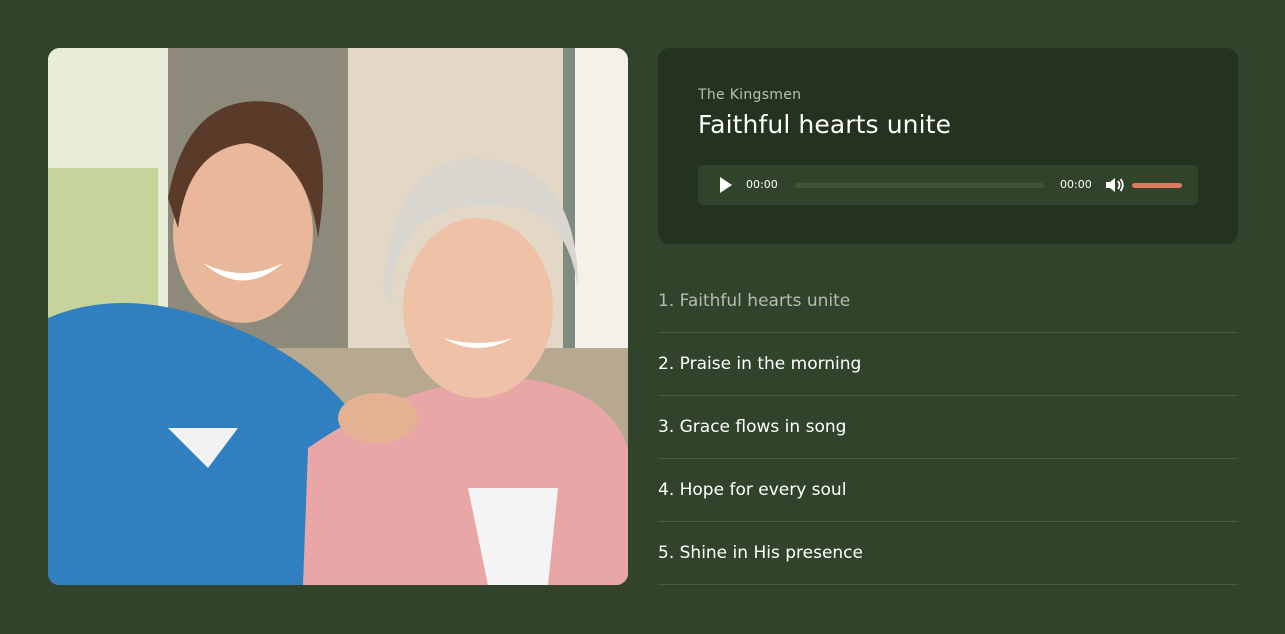 The width and height of the screenshot is (1285, 634). Describe the element at coordinates (750, 95) in the screenshot. I see `artist-name: The Kingsmen` at that location.